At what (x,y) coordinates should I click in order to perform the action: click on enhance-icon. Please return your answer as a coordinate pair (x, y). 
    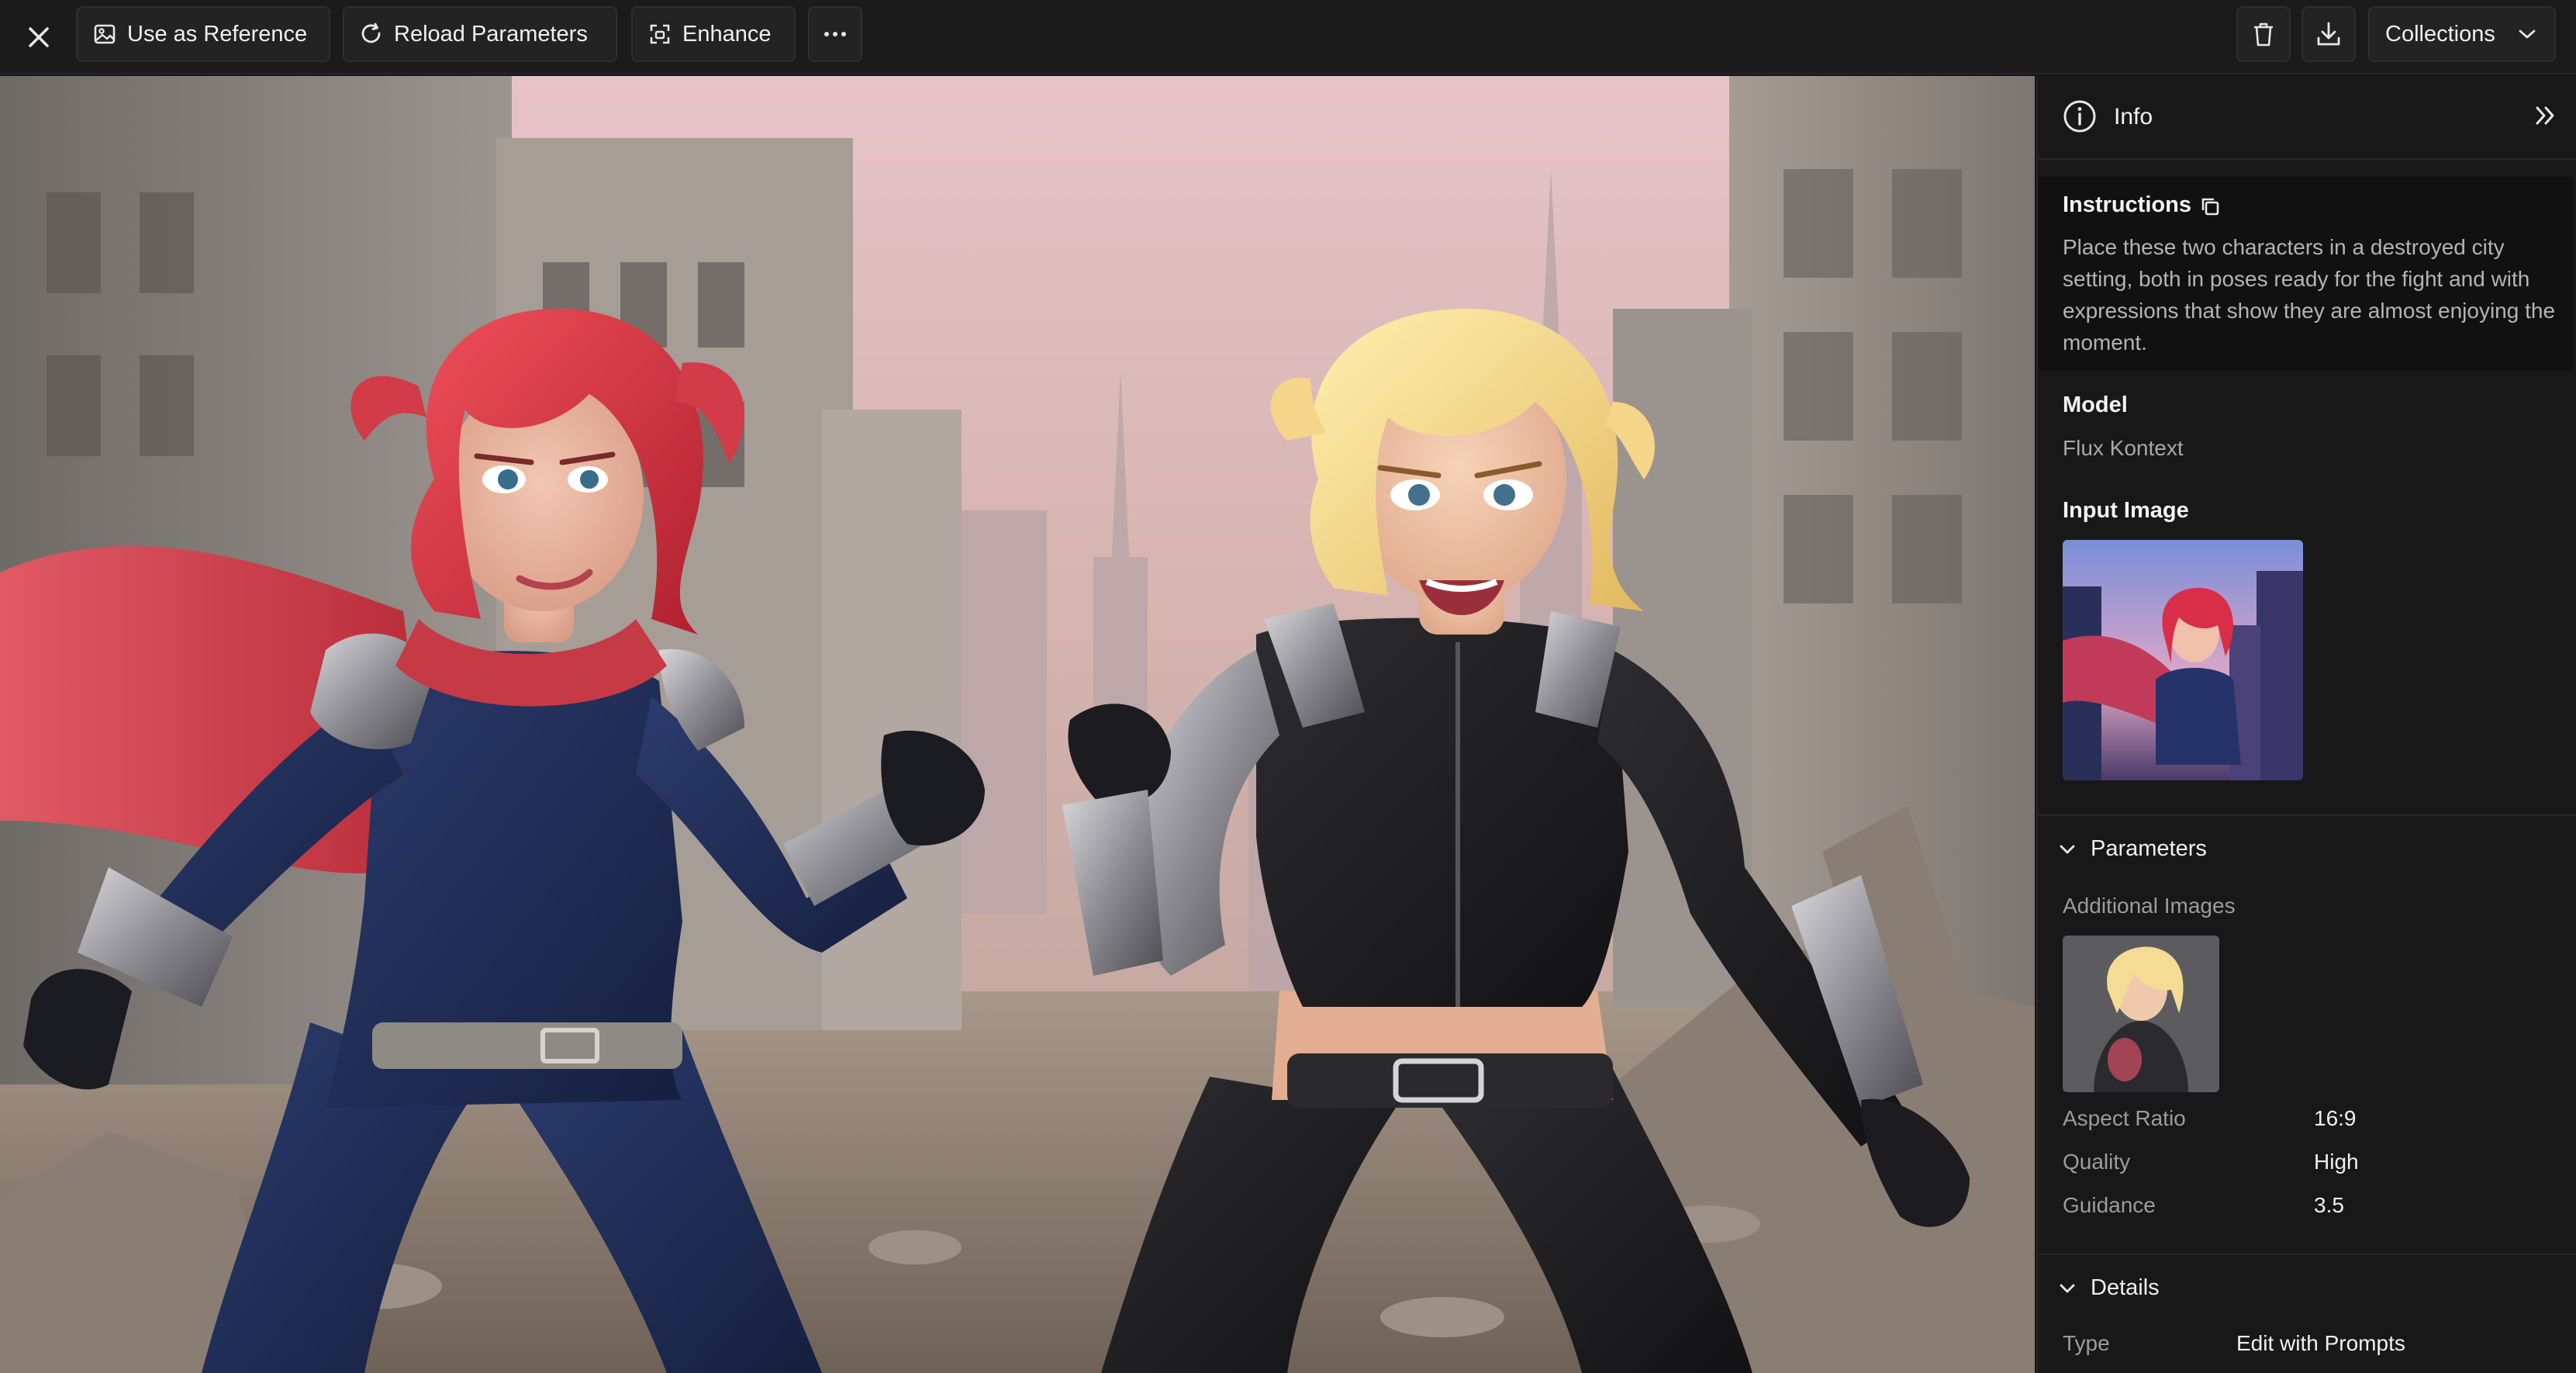
    Looking at the image, I should click on (660, 34).